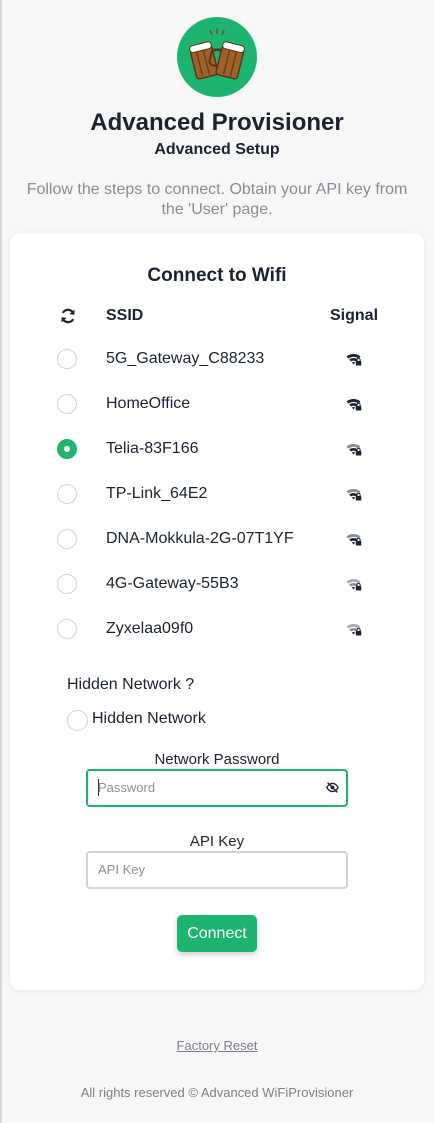 This screenshot has height=1123, width=434. Describe the element at coordinates (217, 149) in the screenshot. I see `page-subtitle: Advanced Setup` at that location.